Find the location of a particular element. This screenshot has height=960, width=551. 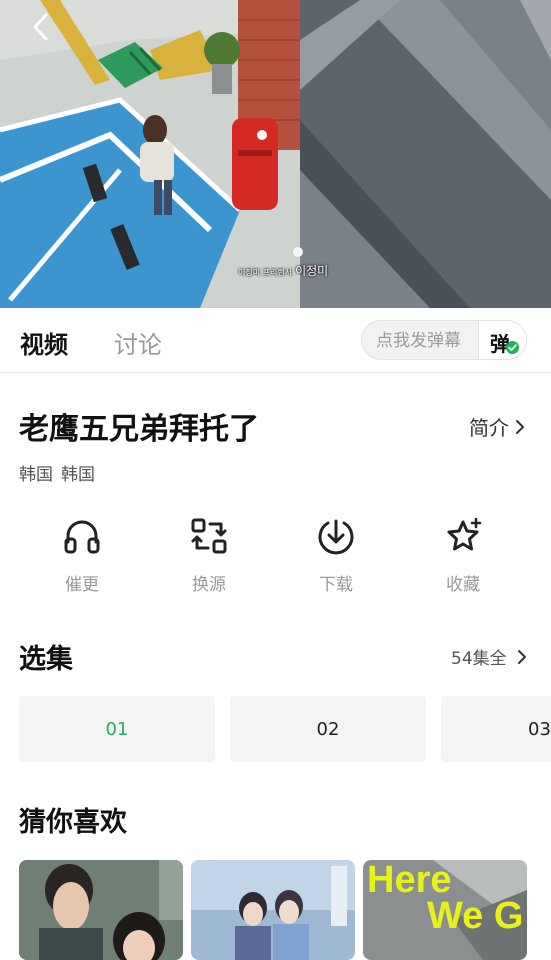

all-episodes-link: 54集全 is located at coordinates (489, 656).